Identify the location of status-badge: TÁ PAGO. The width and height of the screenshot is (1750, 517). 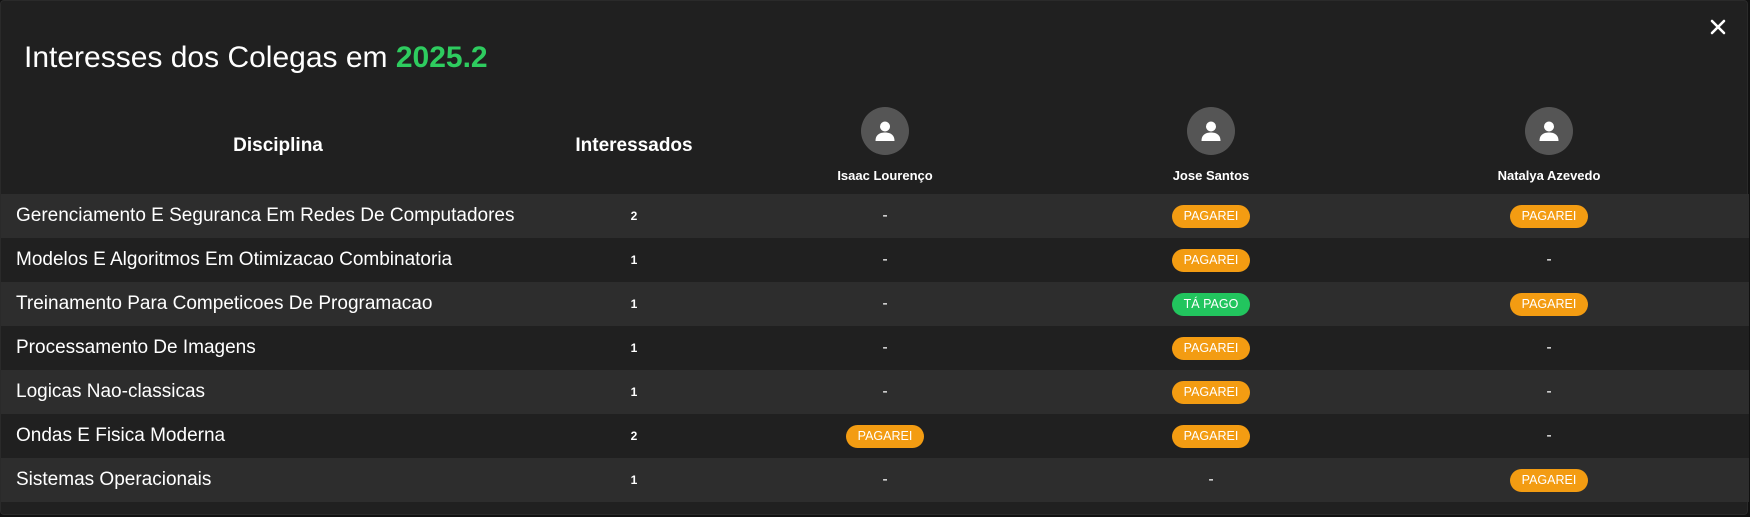
(1211, 304).